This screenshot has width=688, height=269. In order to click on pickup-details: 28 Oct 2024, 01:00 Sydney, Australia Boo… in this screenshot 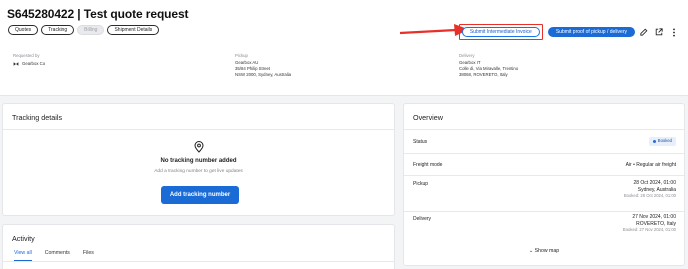, I will do `click(650, 190)`.